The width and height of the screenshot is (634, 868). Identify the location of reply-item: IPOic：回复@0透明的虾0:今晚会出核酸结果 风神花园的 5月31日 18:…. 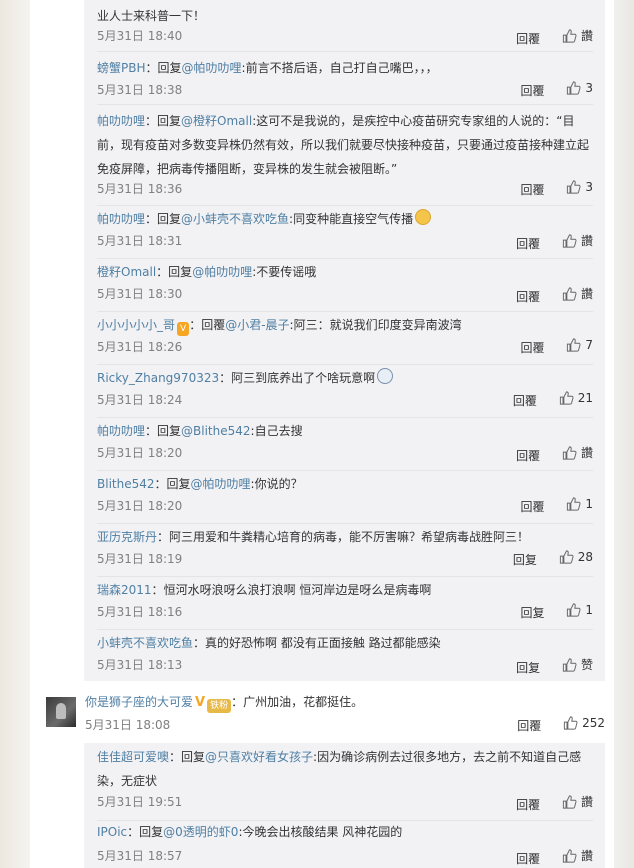
(345, 844).